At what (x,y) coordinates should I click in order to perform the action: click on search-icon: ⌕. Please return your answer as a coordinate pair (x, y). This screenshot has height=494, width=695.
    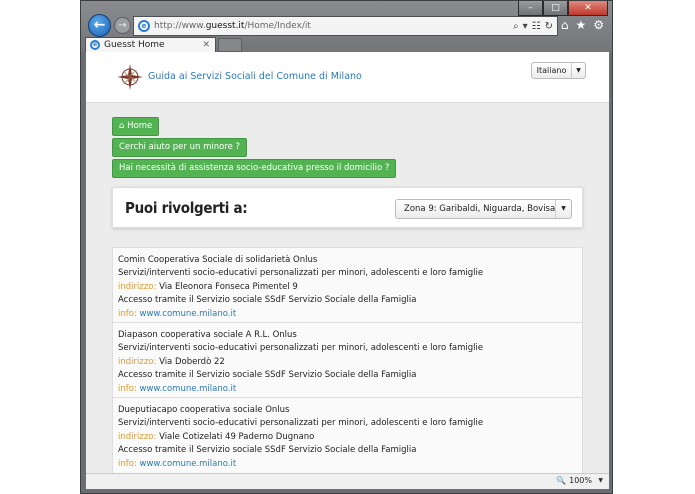
    Looking at the image, I should click on (516, 26).